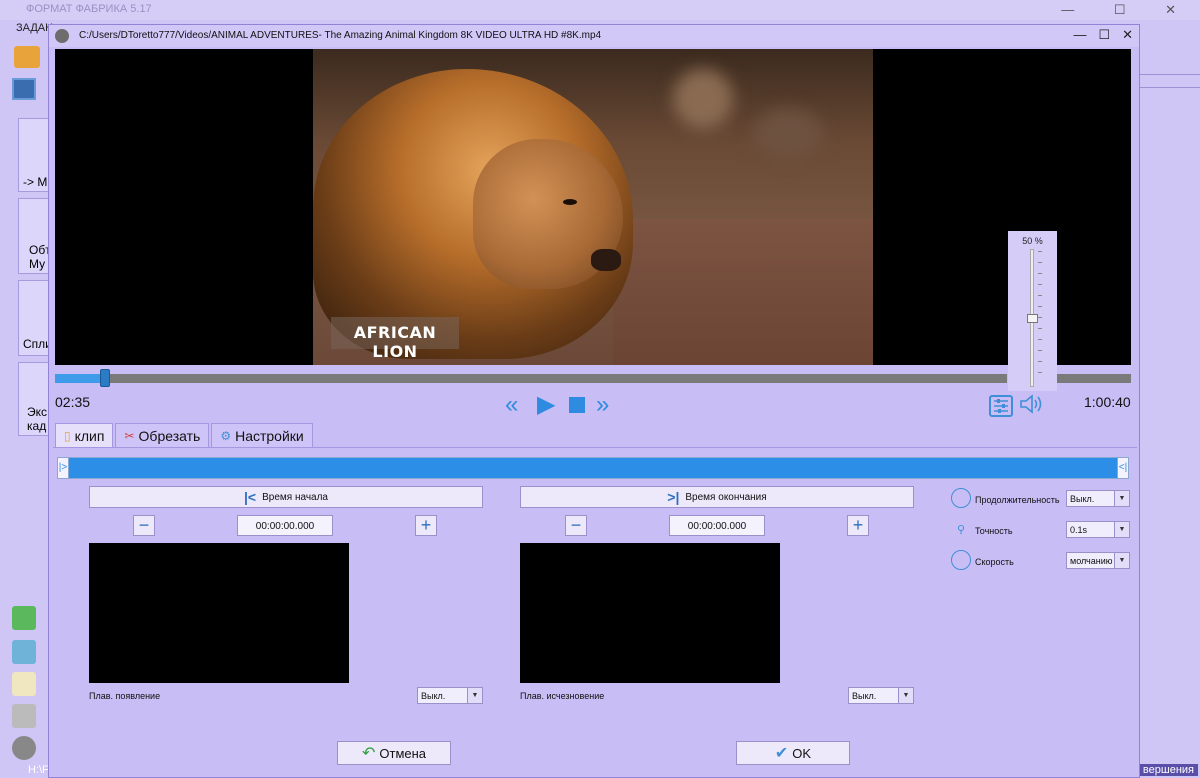 The height and width of the screenshot is (778, 1200). Describe the element at coordinates (881, 695) in the screenshot. I see `fade-out-select: Выкл. ▼` at that location.